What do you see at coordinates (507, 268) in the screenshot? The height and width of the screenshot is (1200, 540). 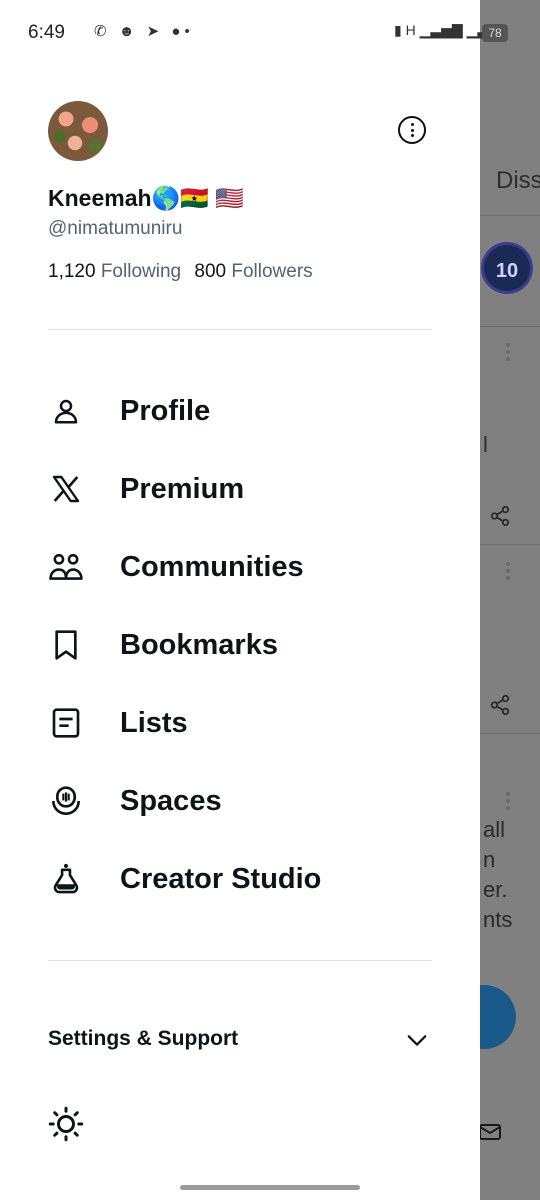 I see `background-badge: 10` at bounding box center [507, 268].